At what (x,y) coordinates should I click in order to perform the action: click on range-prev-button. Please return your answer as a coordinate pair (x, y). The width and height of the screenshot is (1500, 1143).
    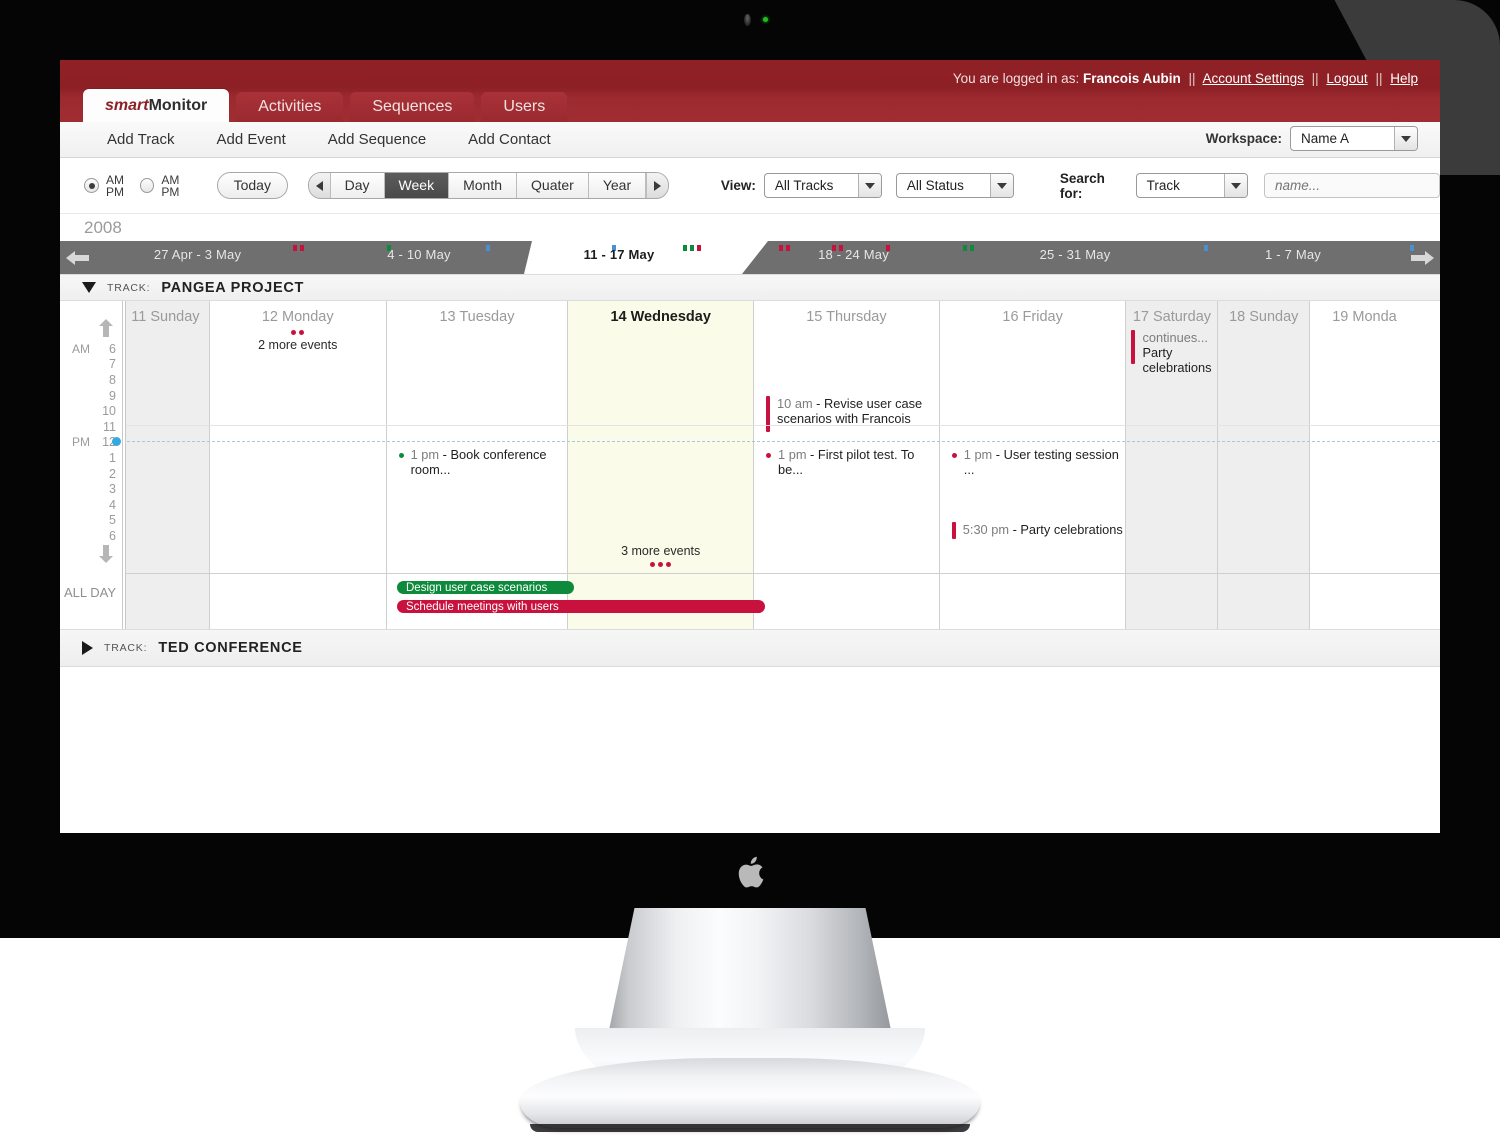
    Looking at the image, I should click on (319, 185).